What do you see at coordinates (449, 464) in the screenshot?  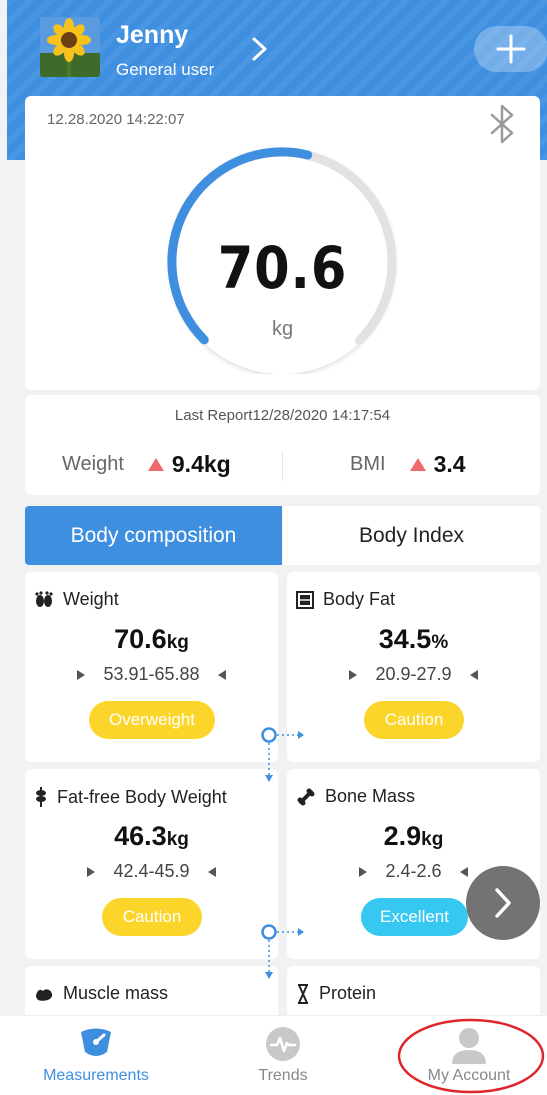 I see `bmi-delta-value: 3.4` at bounding box center [449, 464].